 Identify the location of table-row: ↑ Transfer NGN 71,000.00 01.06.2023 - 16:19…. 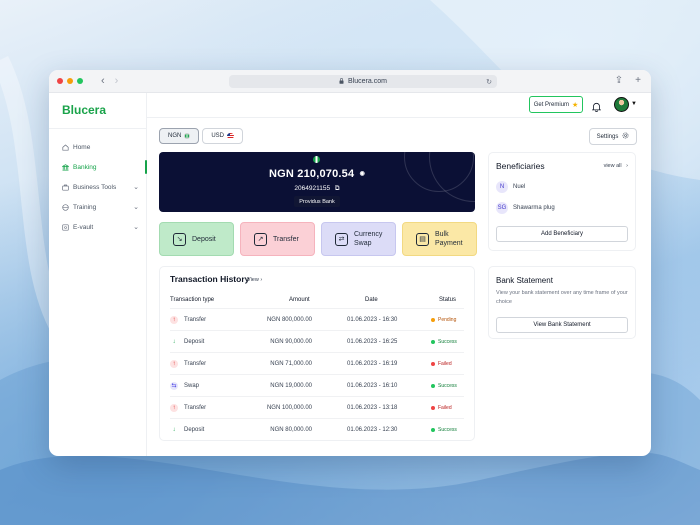
(317, 363).